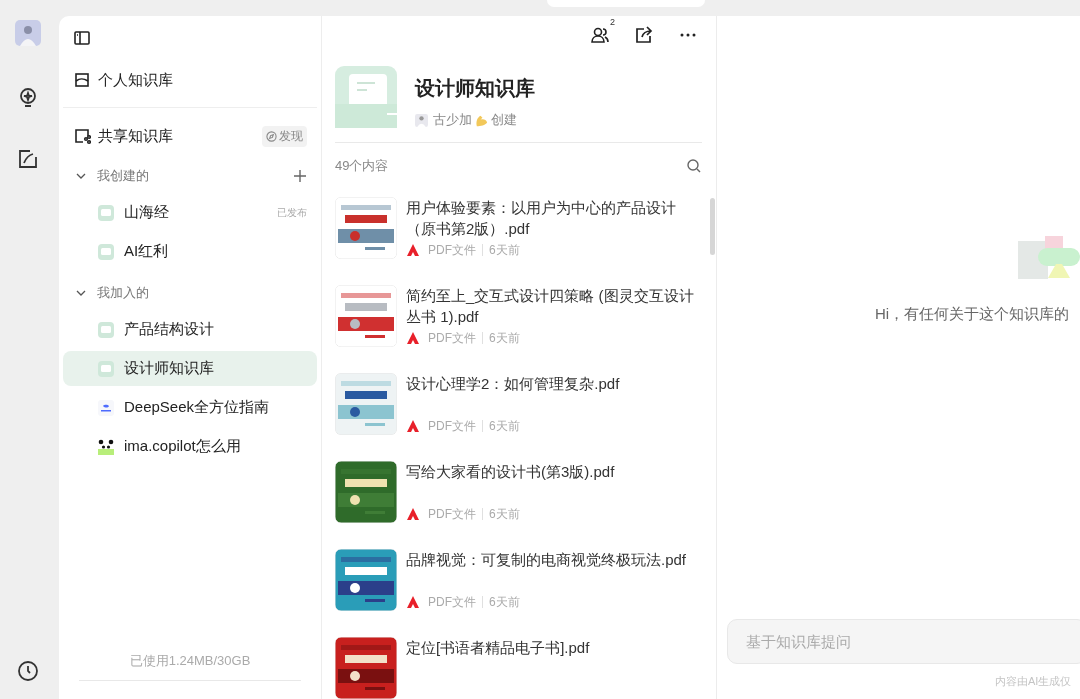 The image size is (1080, 699). I want to click on file-title: 定位[书语者精品电子书].pdf, so click(498, 648).